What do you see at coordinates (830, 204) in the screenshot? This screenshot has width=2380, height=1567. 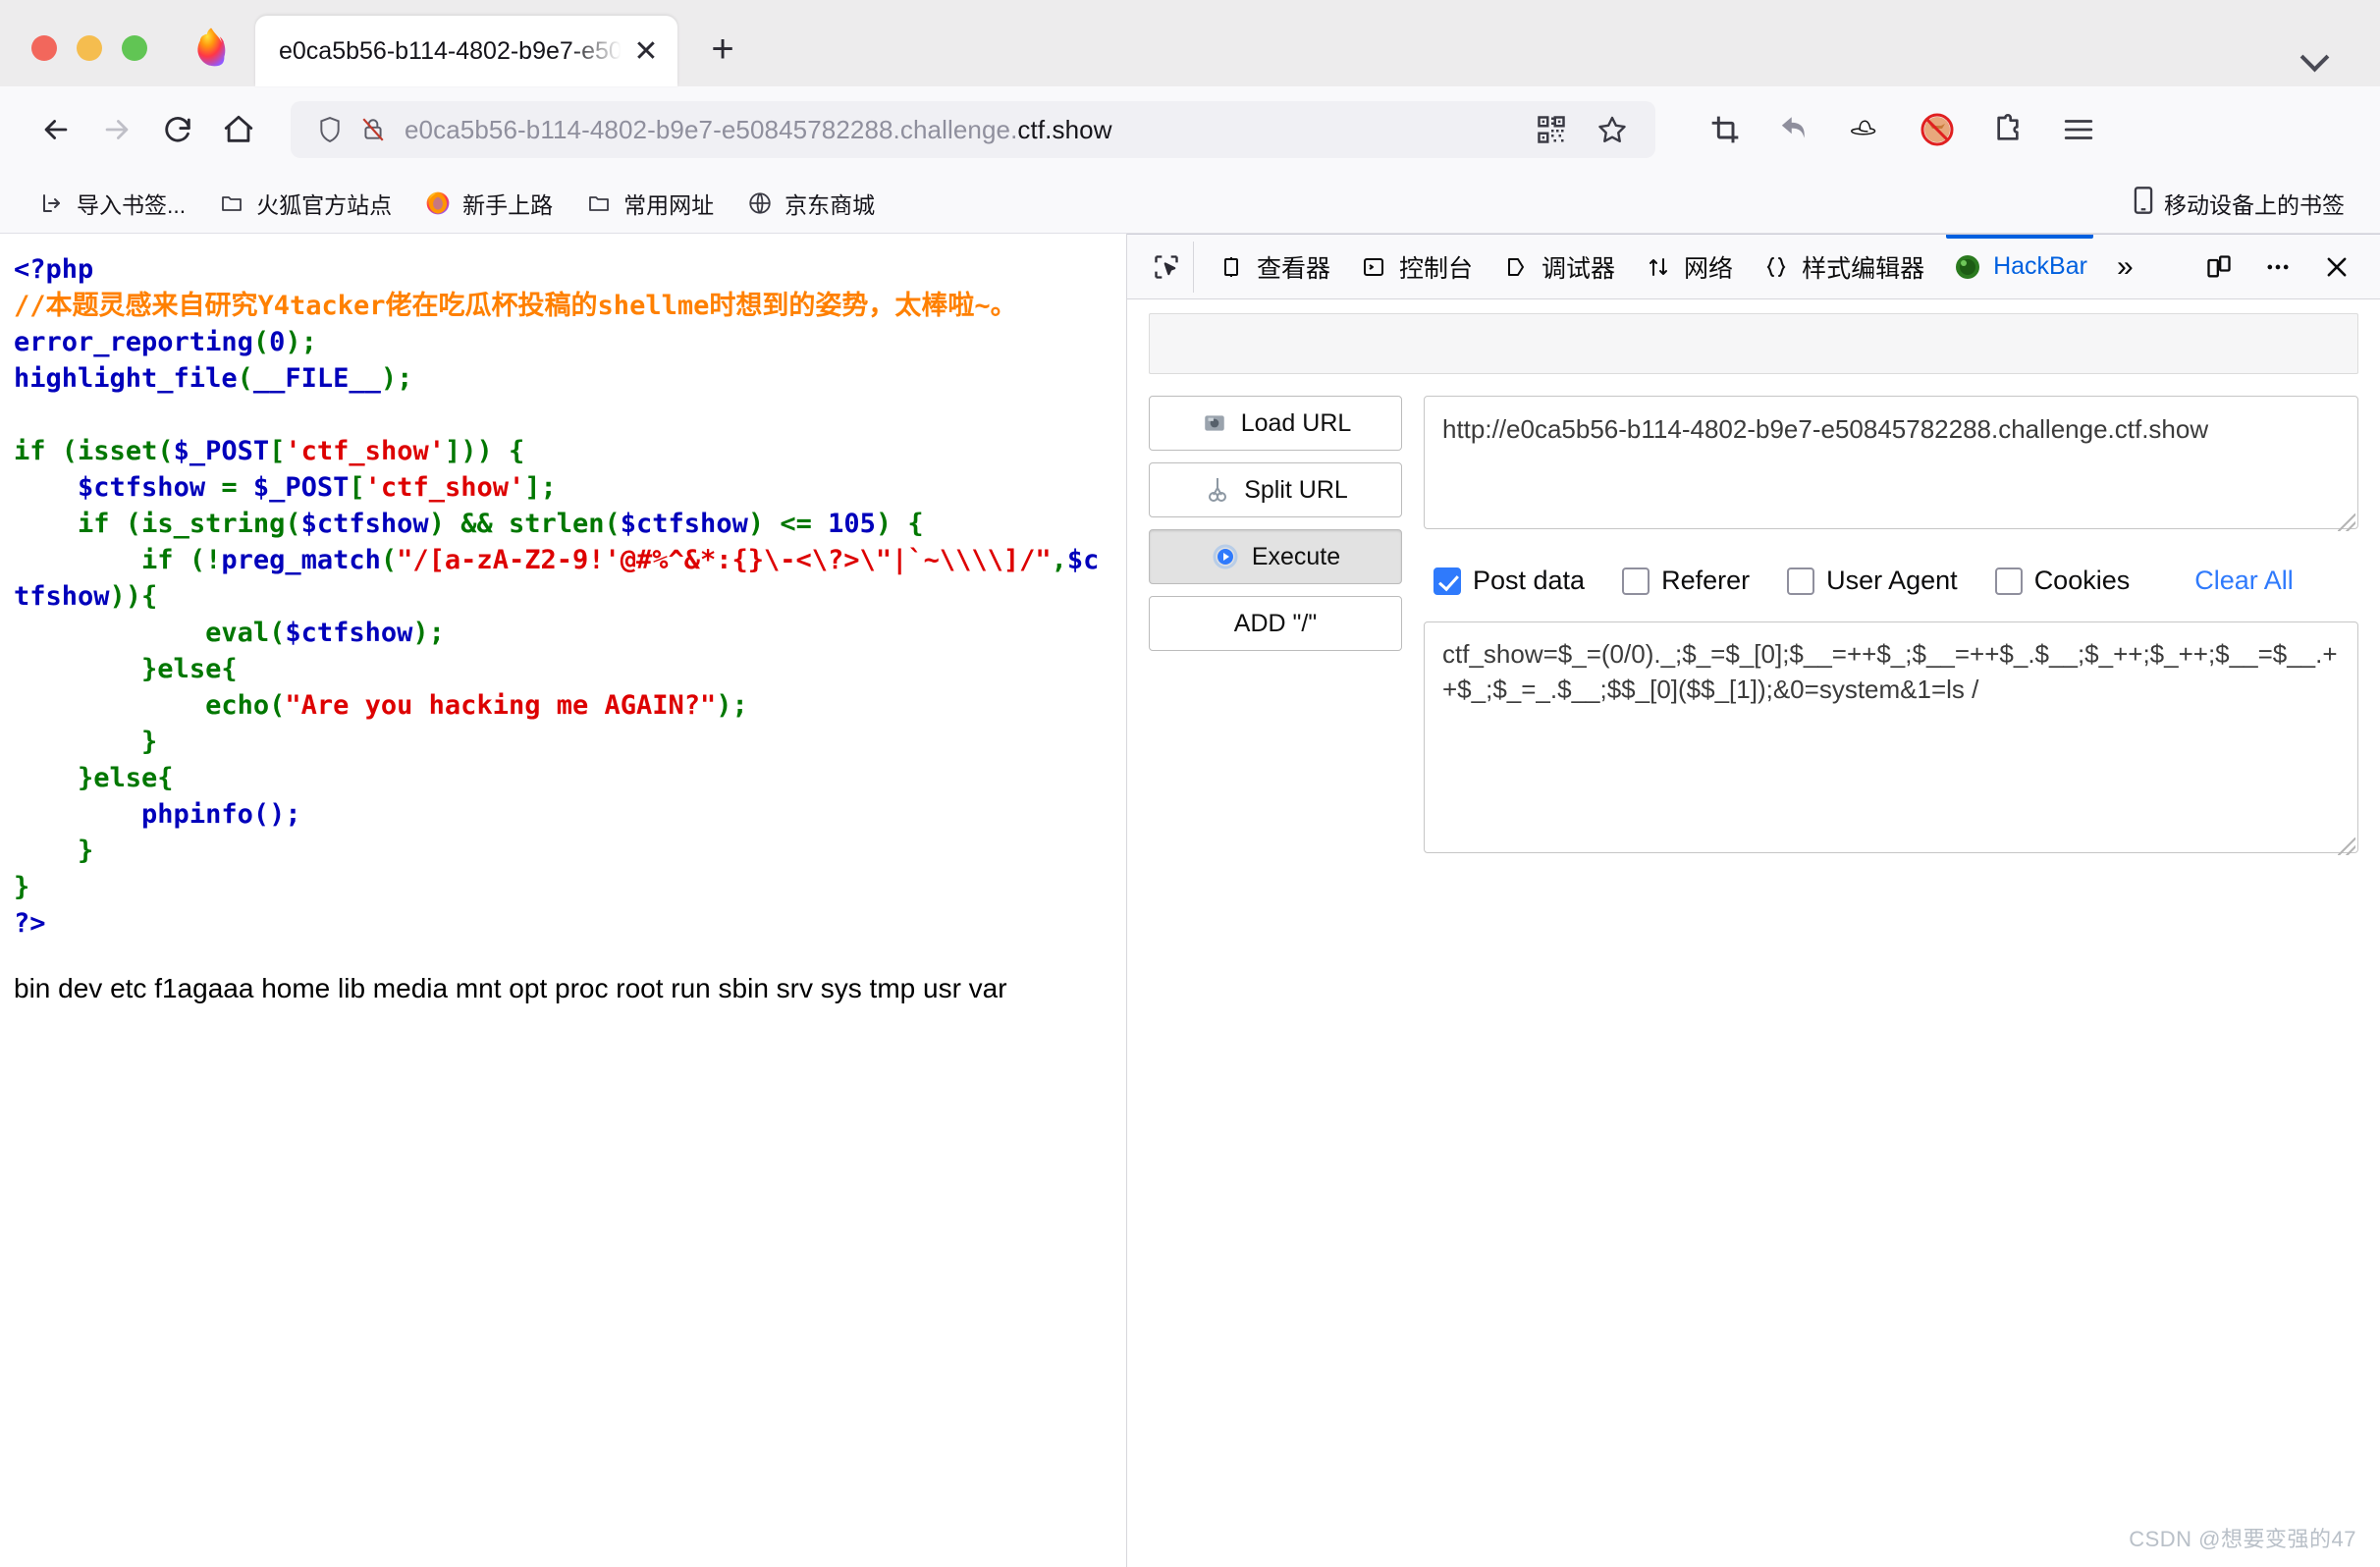 I see `bookmark-label: 京东商城` at bounding box center [830, 204].